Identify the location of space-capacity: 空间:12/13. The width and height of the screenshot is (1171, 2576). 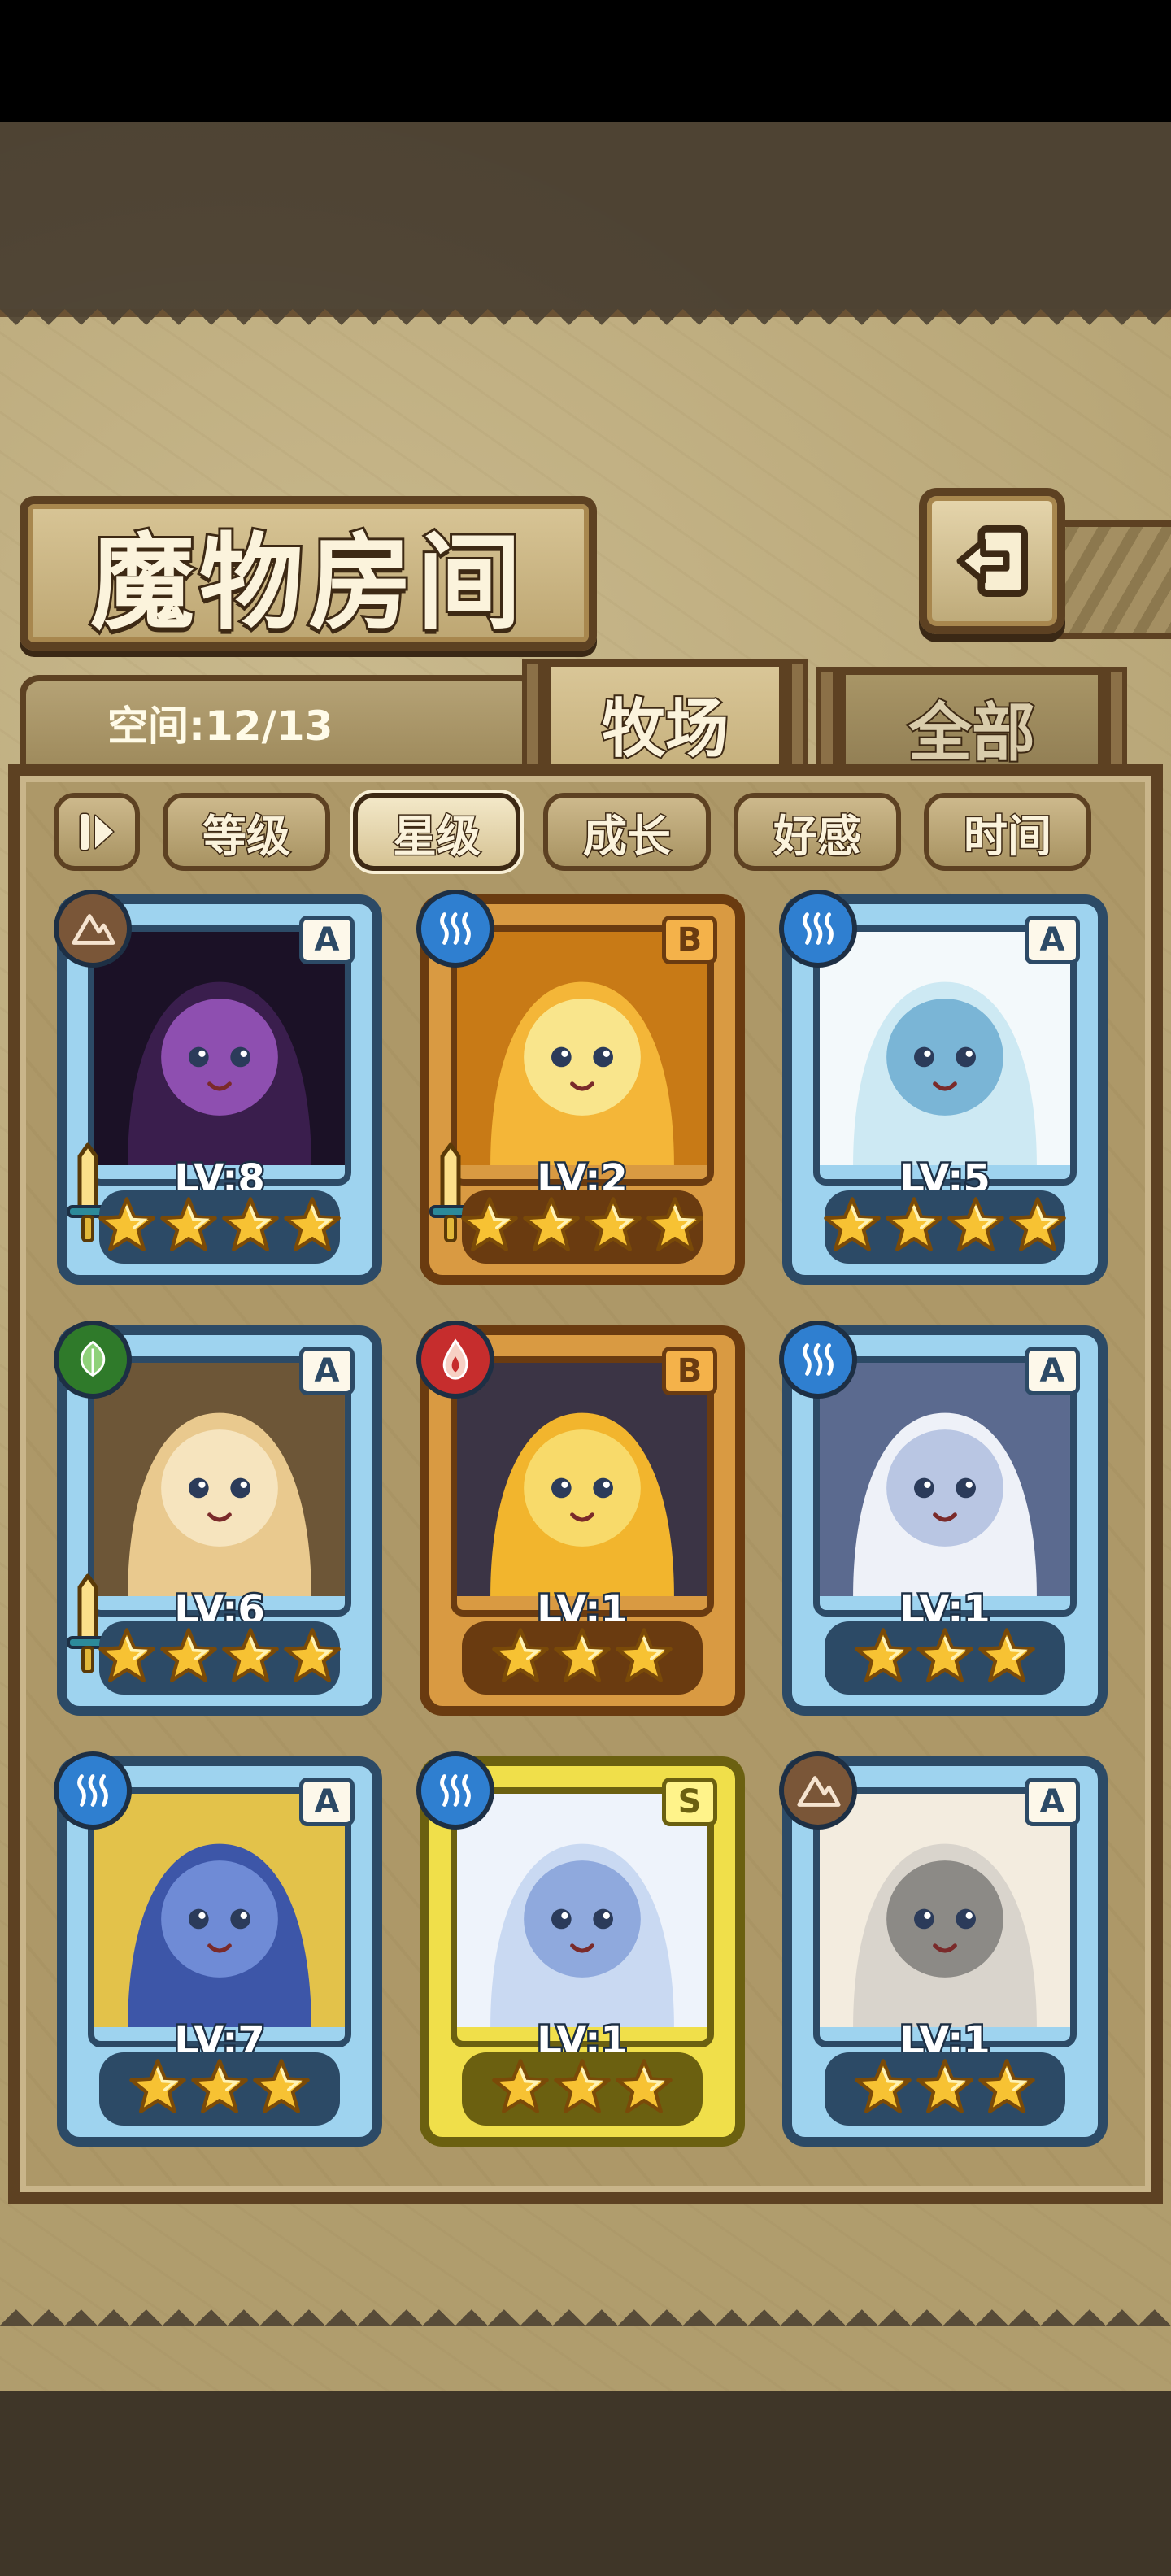
(280, 720).